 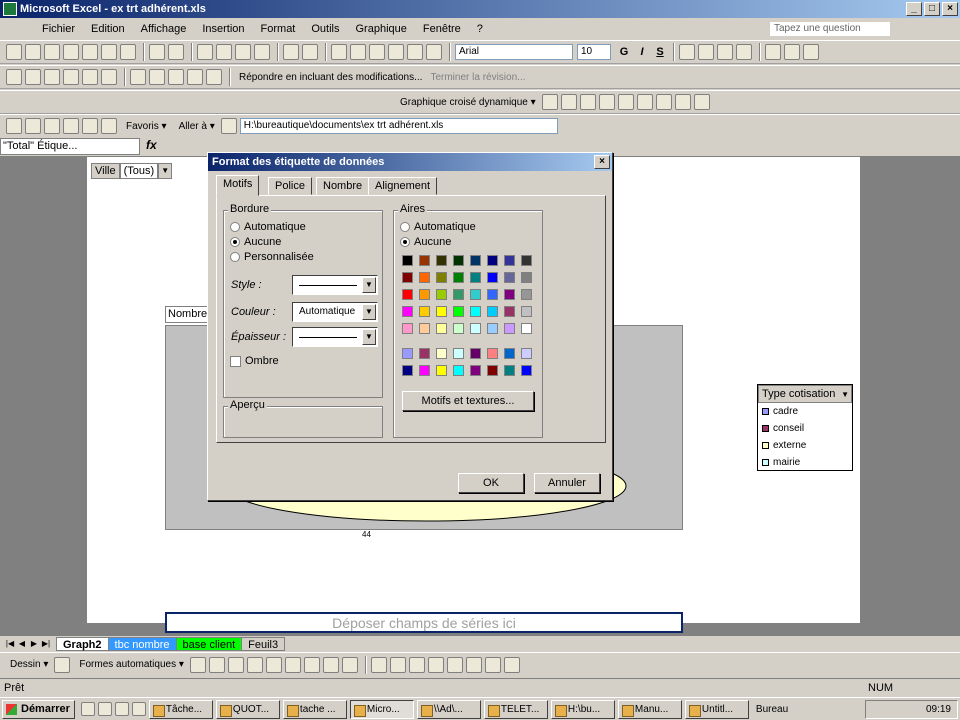 What do you see at coordinates (773, 52) in the screenshot?
I see `borders-icon` at bounding box center [773, 52].